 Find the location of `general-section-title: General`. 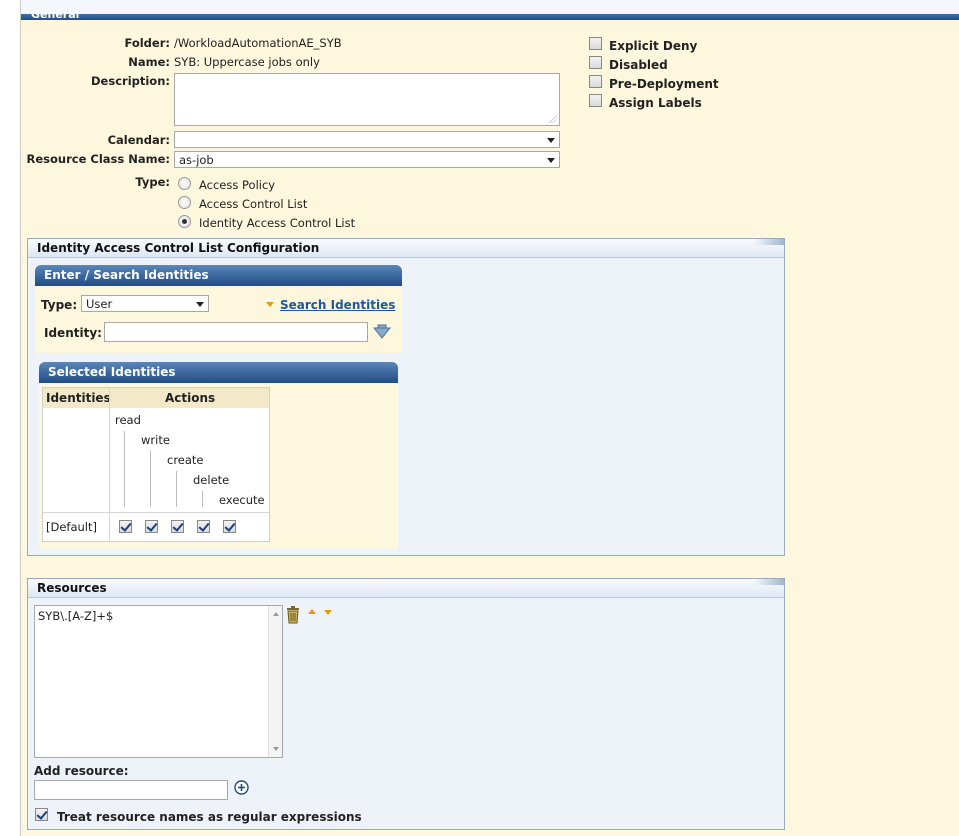

general-section-title: General is located at coordinates (55, 14).